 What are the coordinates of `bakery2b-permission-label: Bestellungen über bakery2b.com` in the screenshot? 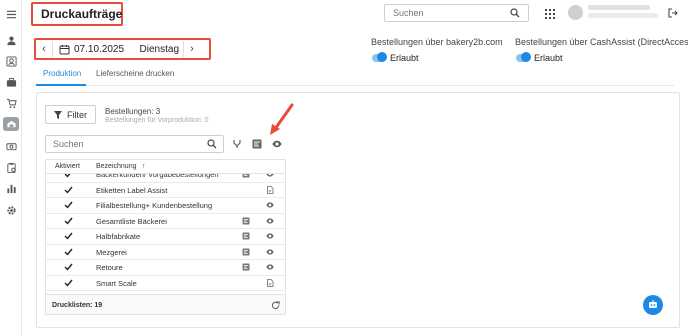 It's located at (437, 42).